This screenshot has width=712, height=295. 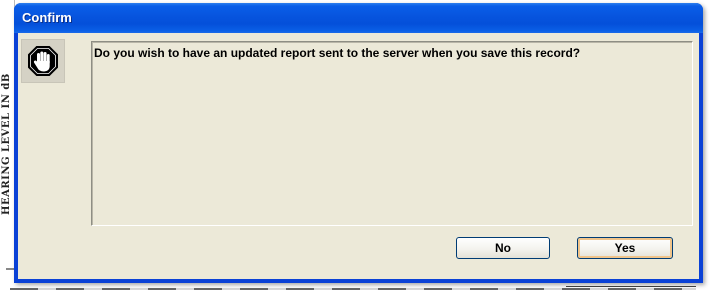 I want to click on dialog-title: Confirm, so click(x=47, y=17).